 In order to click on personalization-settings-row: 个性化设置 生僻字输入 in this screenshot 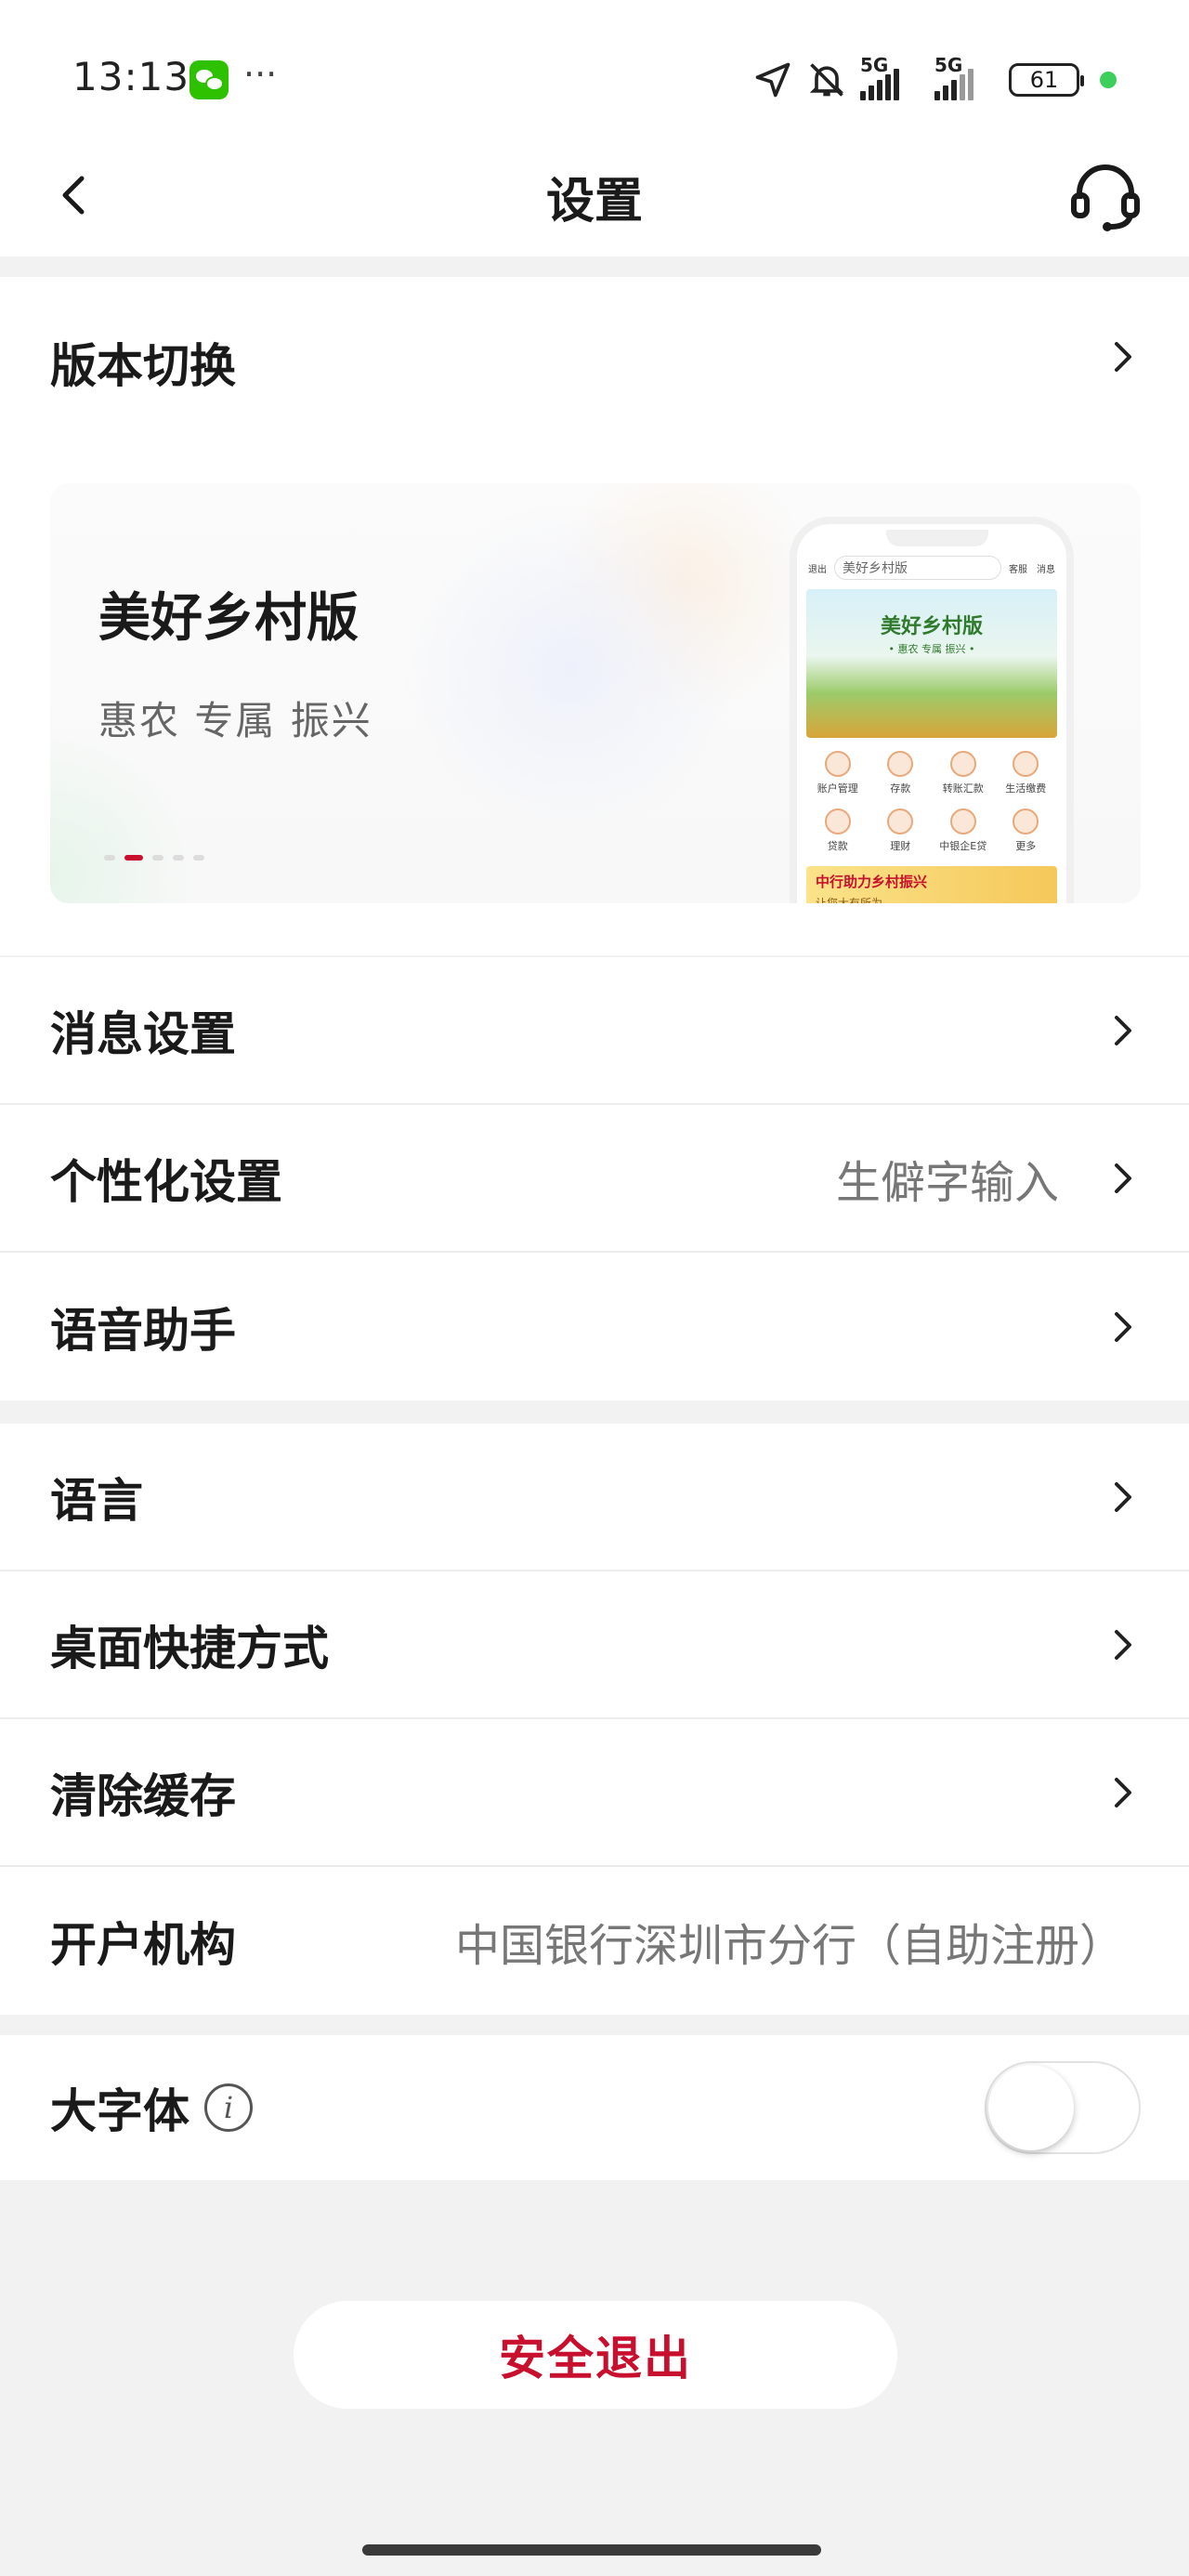, I will do `click(594, 1179)`.